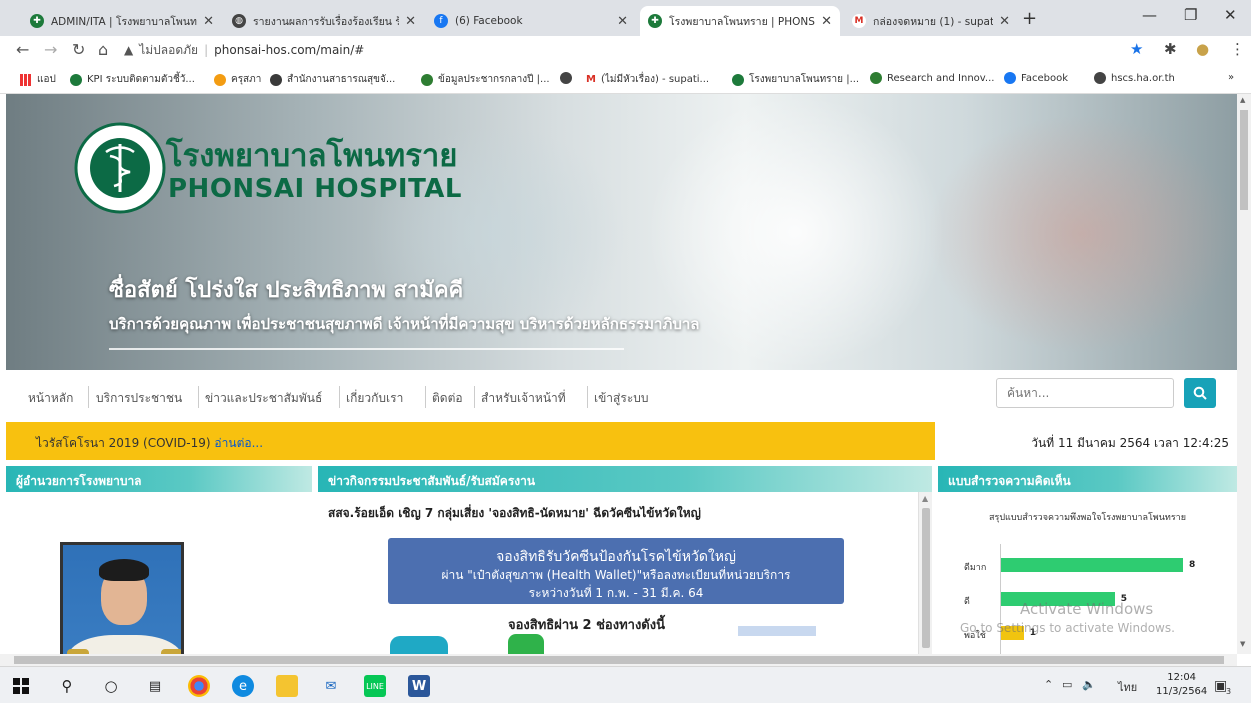  What do you see at coordinates (427, 79) in the screenshot?
I see `green-seal-icon` at bounding box center [427, 79].